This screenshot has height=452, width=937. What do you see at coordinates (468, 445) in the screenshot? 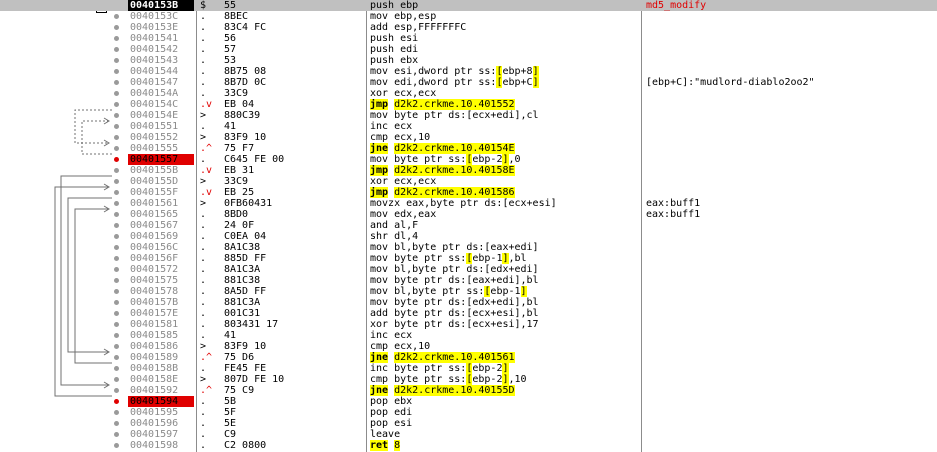
I see `instruction-row: 00401598. C2 0800 ret 8` at bounding box center [468, 445].